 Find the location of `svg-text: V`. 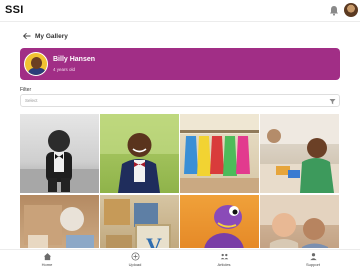

svg-text: V is located at coordinates (154, 240).